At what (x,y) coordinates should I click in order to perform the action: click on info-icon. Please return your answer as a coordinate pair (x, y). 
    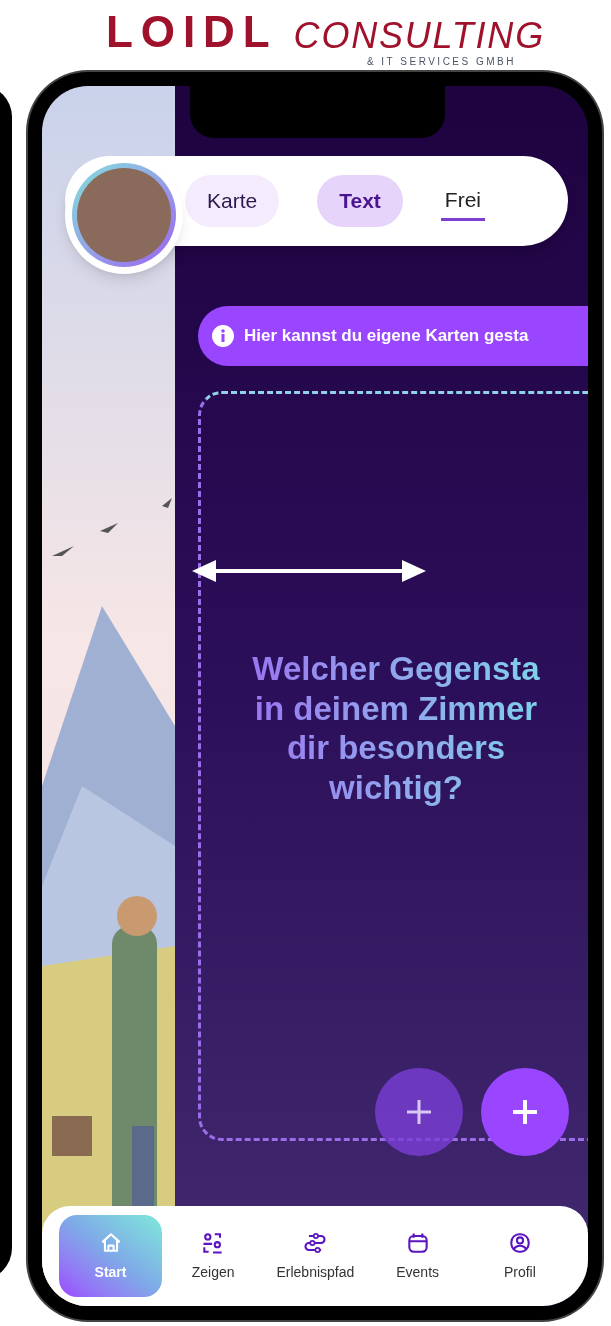
    Looking at the image, I should click on (223, 336).